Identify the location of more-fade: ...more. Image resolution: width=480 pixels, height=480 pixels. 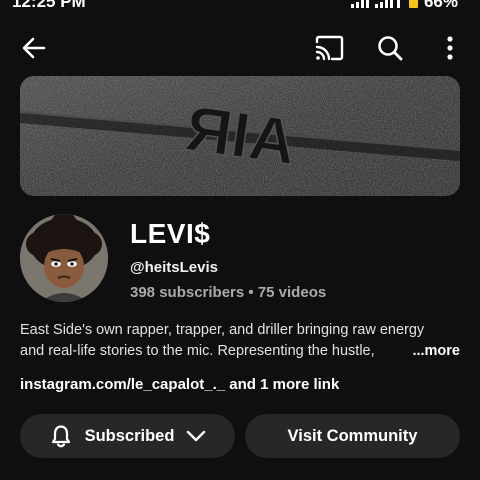
(419, 351).